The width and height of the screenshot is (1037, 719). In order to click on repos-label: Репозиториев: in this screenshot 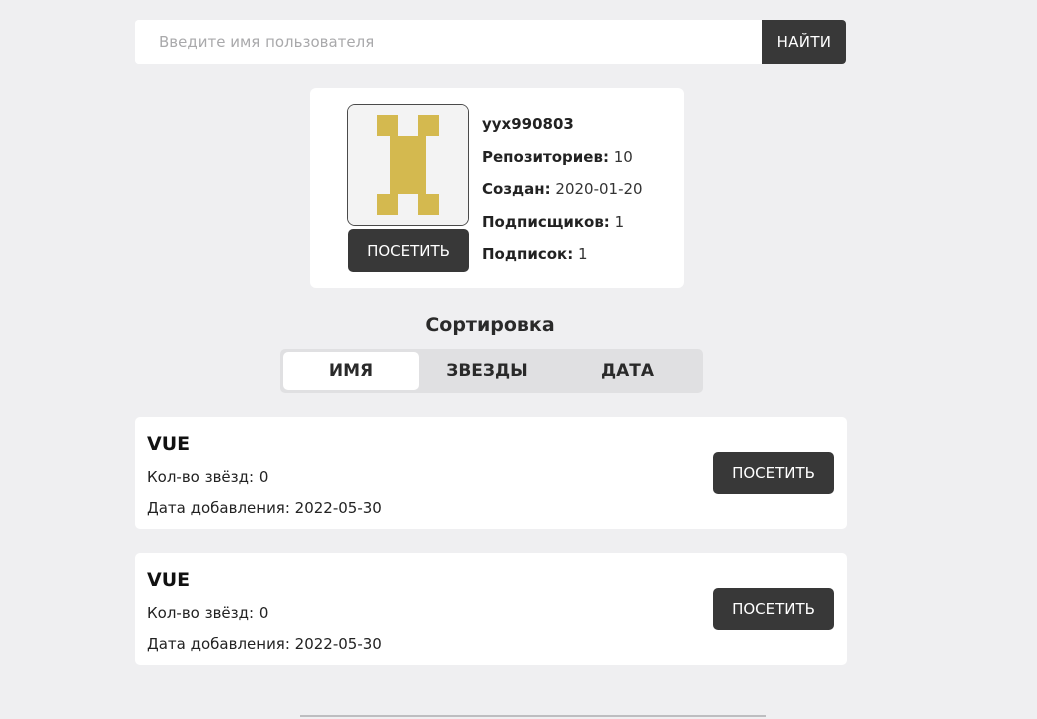, I will do `click(545, 156)`.